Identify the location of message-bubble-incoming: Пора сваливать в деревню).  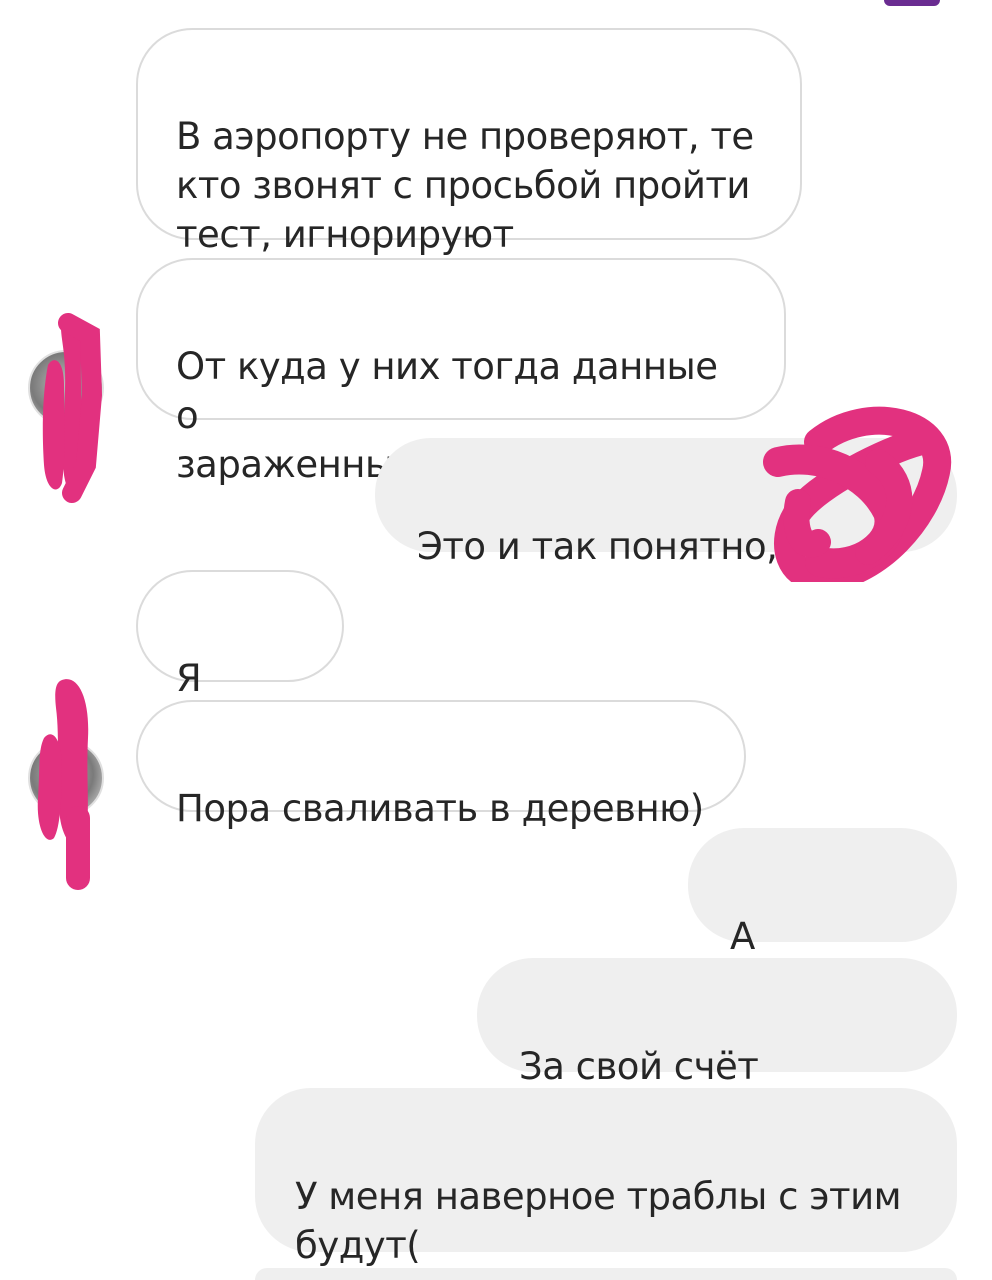
(441, 765).